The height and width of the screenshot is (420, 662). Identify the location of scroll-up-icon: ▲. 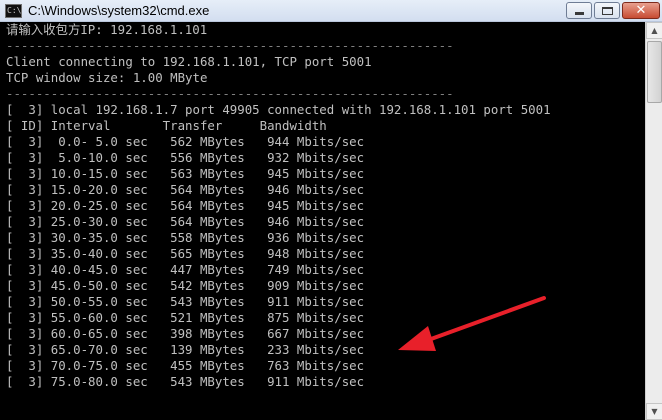
(654, 30).